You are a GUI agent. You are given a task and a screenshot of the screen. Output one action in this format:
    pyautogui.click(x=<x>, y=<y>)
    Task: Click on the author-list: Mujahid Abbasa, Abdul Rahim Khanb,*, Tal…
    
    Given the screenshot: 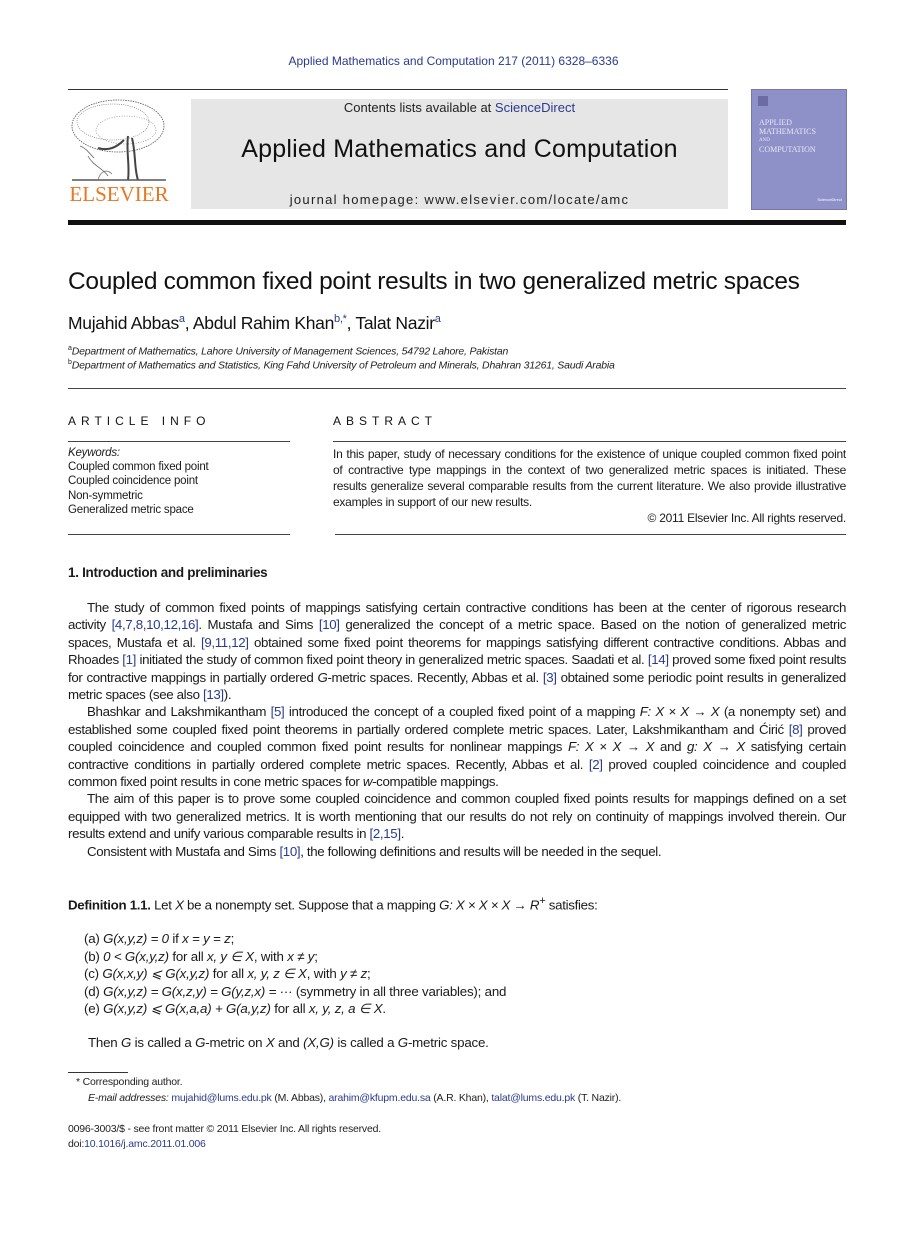 What is the action you would take?
    pyautogui.click(x=254, y=323)
    